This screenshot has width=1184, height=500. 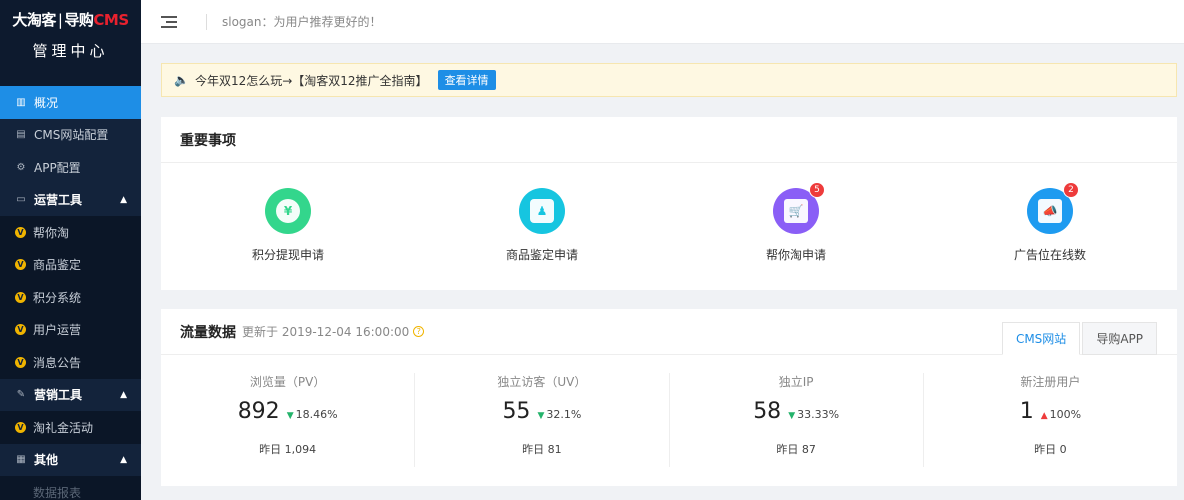 I want to click on stat-value: 55, so click(x=516, y=411).